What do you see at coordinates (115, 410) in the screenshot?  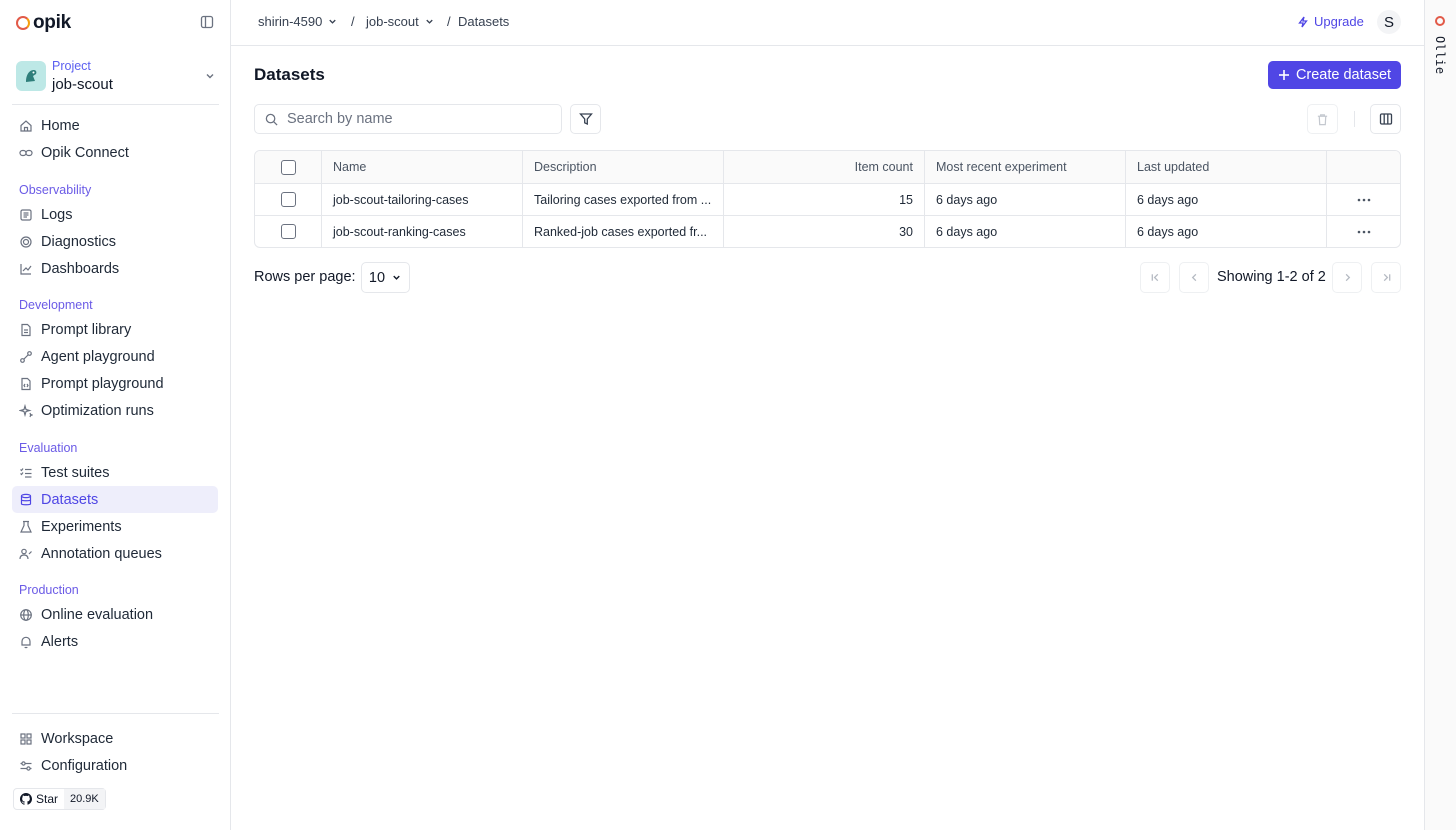 I see `sidebar-item-optimization-runs: Optimization runs` at bounding box center [115, 410].